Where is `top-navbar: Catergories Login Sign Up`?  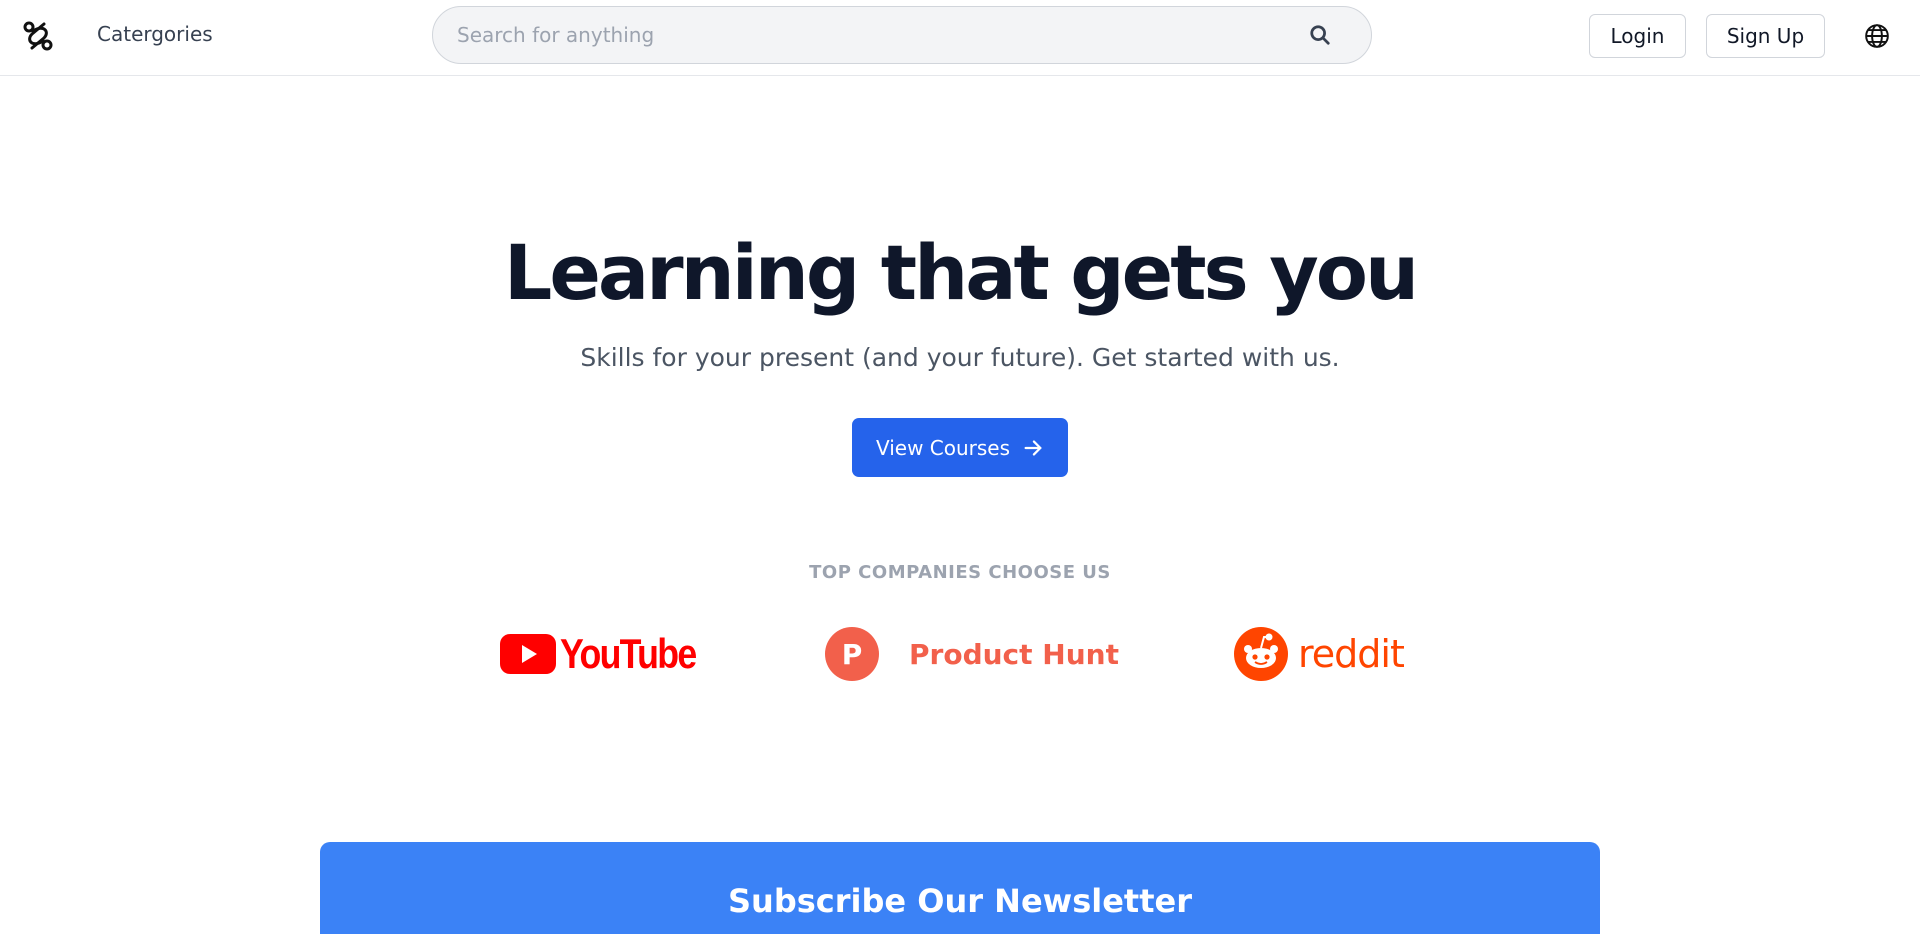 top-navbar: Catergories Login Sign Up is located at coordinates (960, 38).